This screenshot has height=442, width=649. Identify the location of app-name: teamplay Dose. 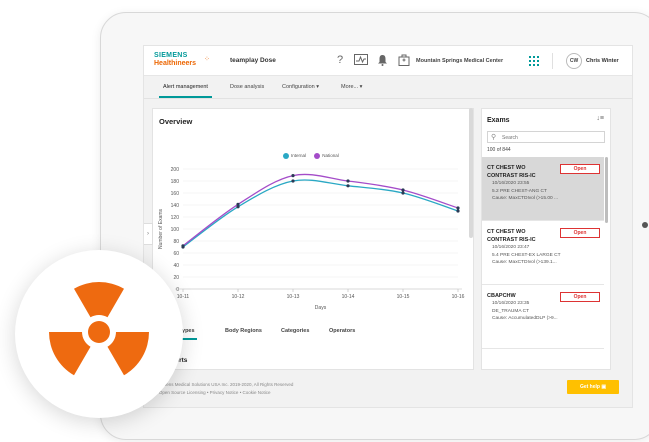
(253, 60).